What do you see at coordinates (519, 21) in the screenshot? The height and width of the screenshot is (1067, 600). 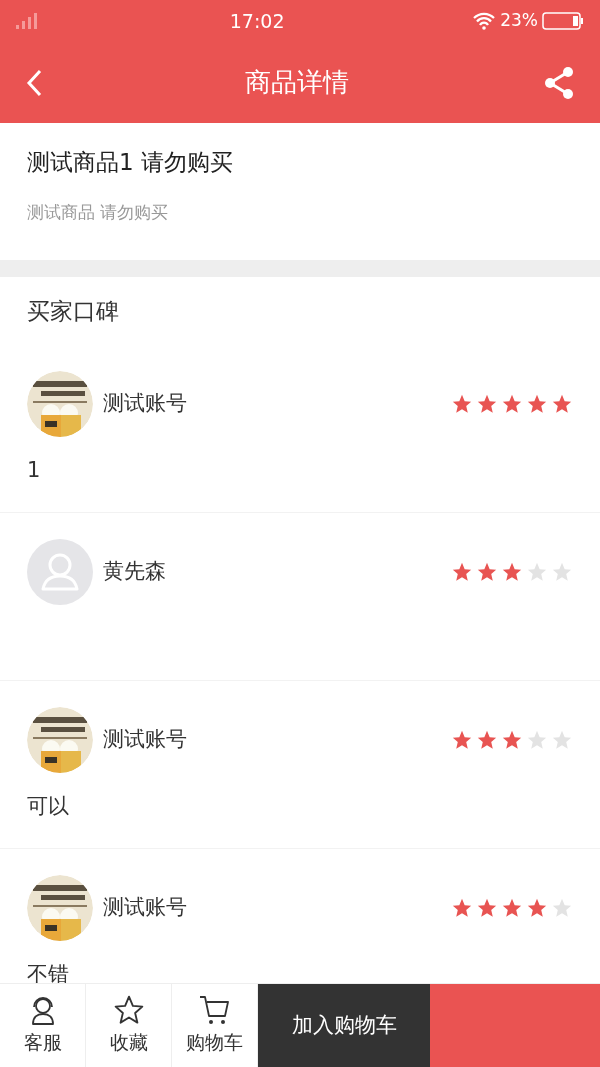 I see `battery-percent: 23%` at bounding box center [519, 21].